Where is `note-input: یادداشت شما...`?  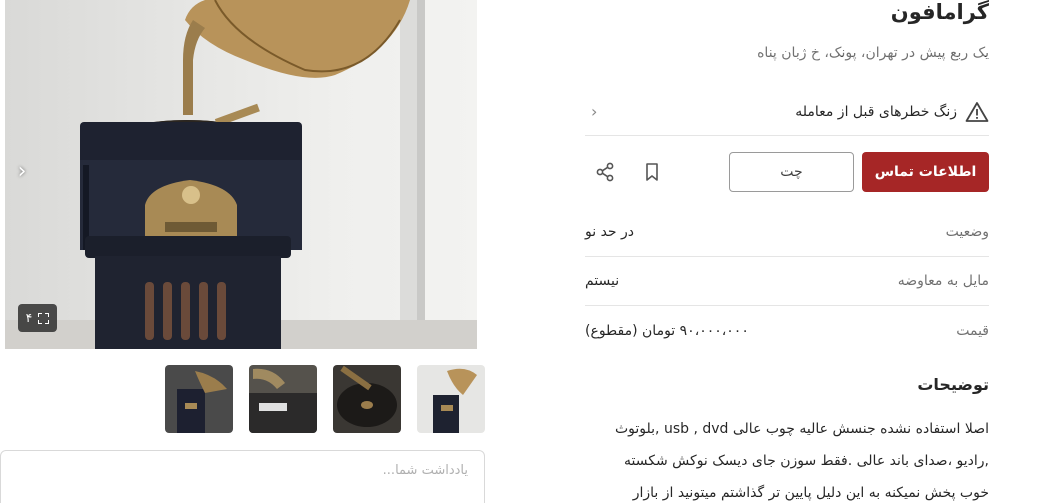 note-input: یادداشت شما... is located at coordinates (242, 476).